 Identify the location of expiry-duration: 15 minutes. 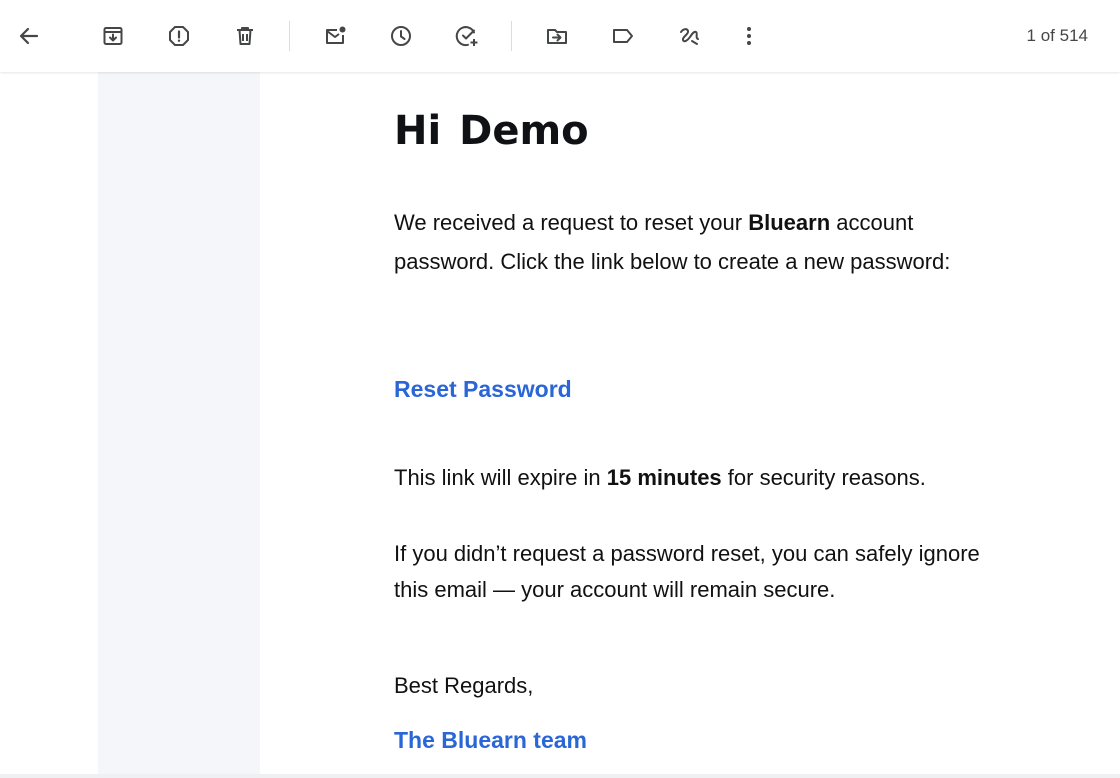
(664, 477).